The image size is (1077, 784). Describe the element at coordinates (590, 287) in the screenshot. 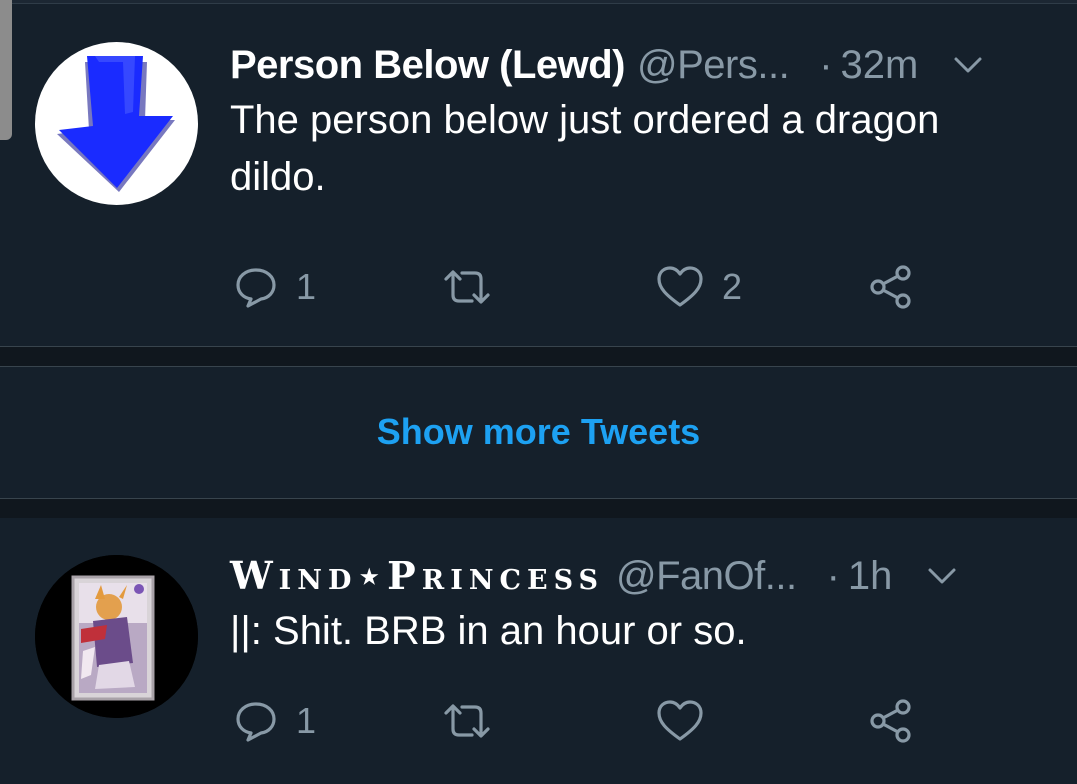

I see `tweet-actions: 1 2` at that location.